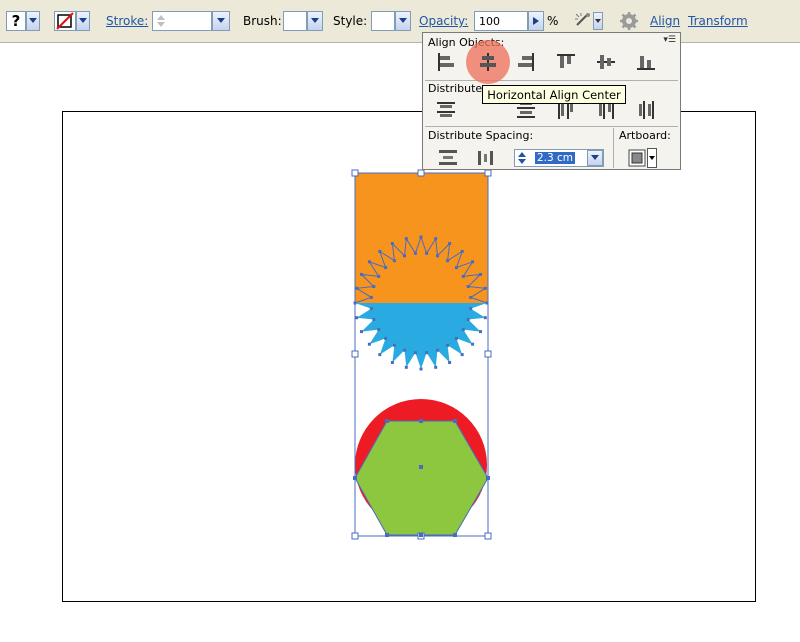 This screenshot has width=800, height=642. I want to click on vertical-align-top-icon, so click(566, 62).